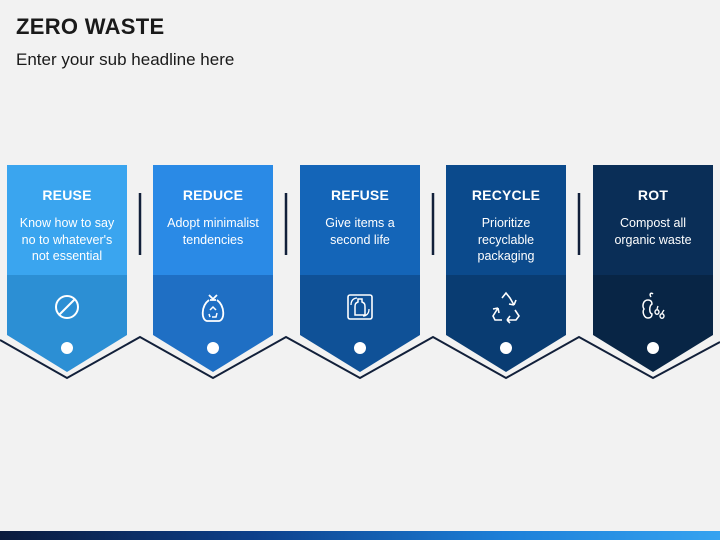  Describe the element at coordinates (67, 195) in the screenshot. I see `step-title: REUSE` at that location.